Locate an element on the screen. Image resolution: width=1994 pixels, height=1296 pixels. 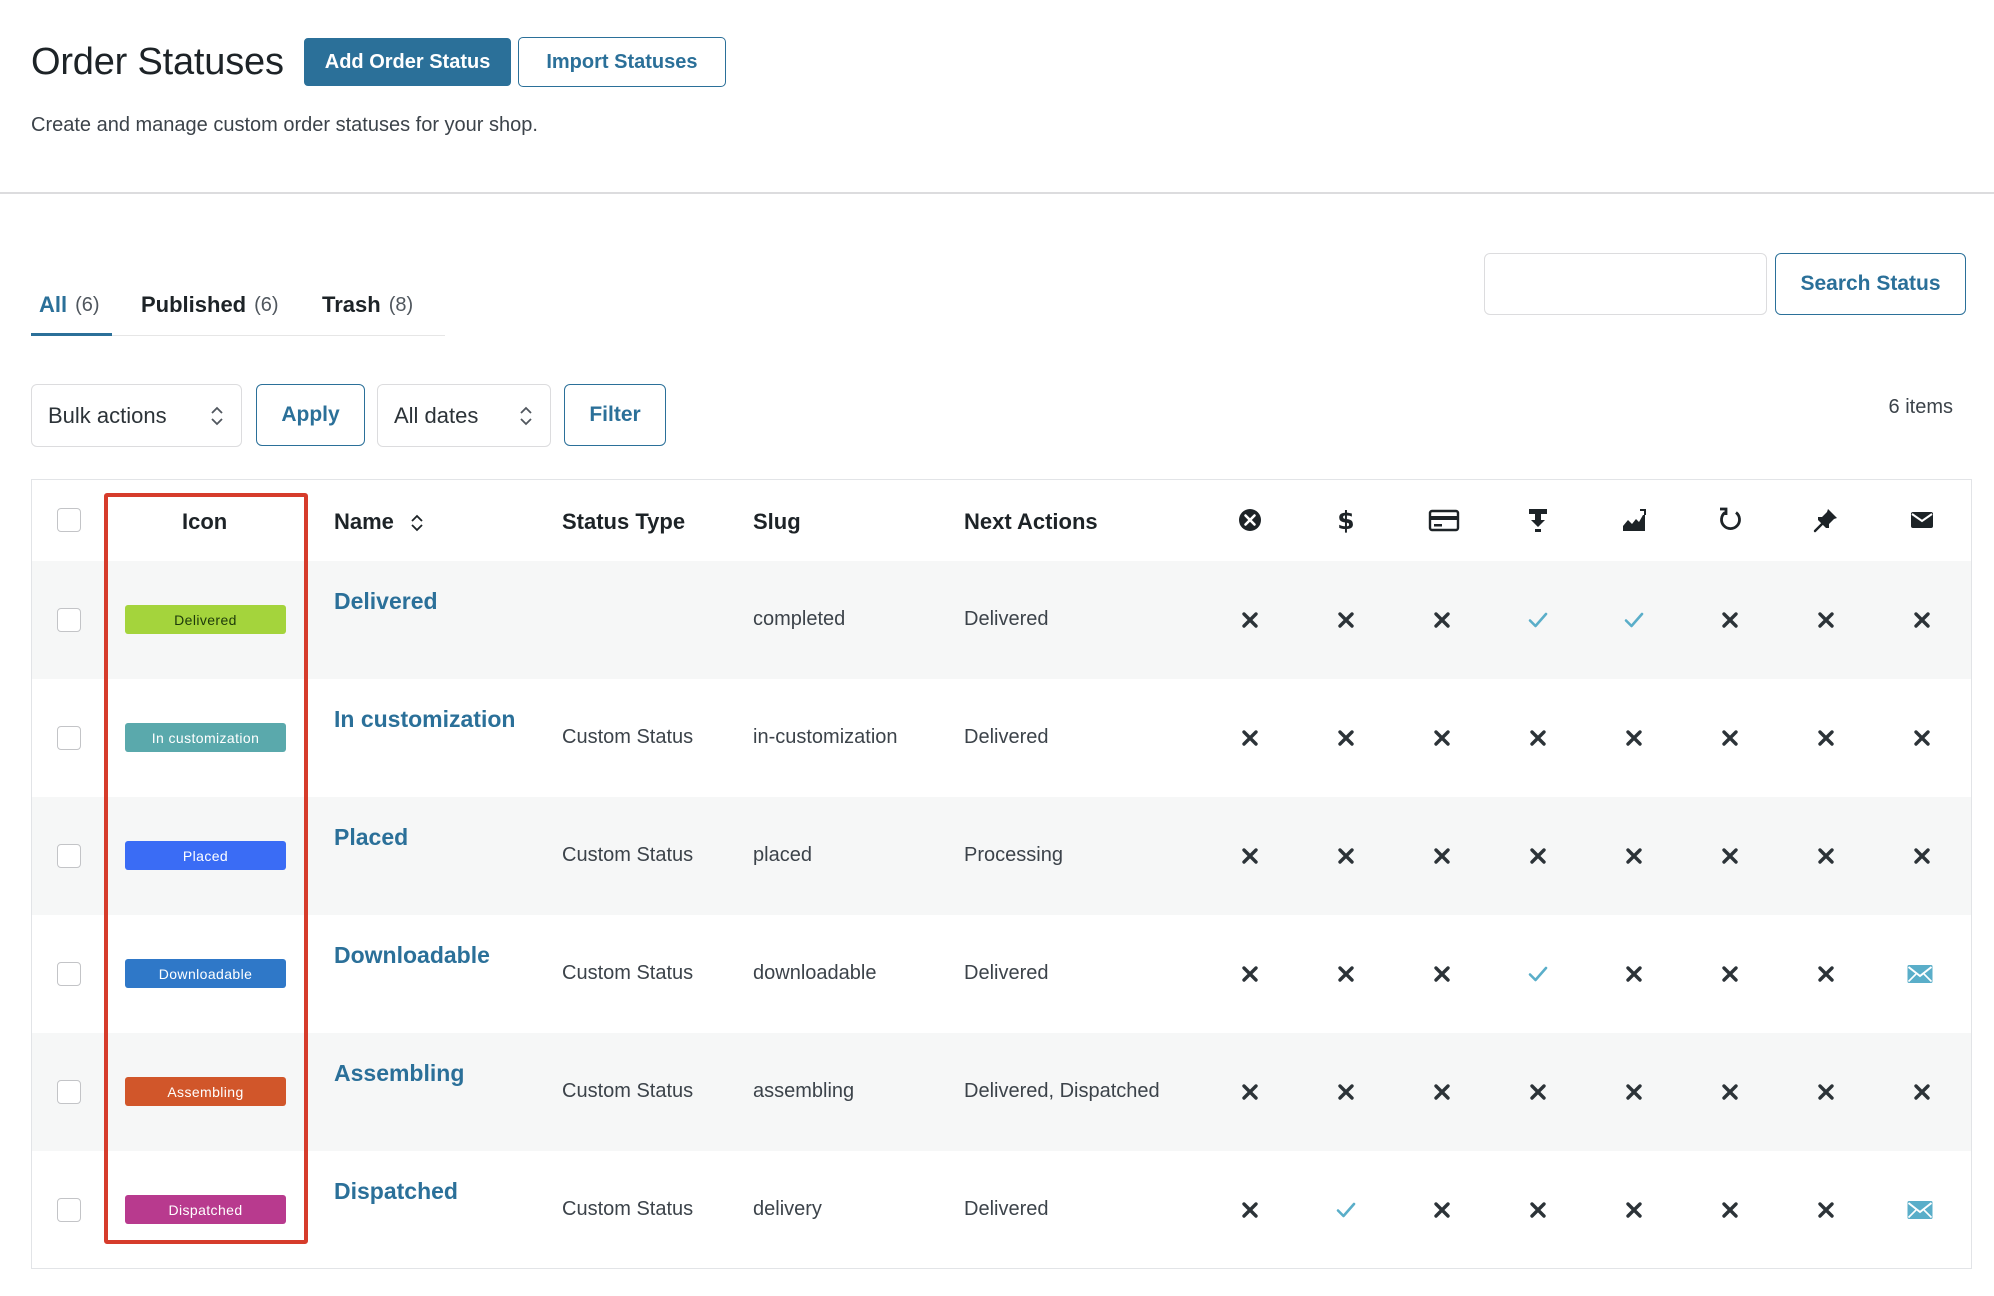
status-badge: Placed is located at coordinates (205, 855).